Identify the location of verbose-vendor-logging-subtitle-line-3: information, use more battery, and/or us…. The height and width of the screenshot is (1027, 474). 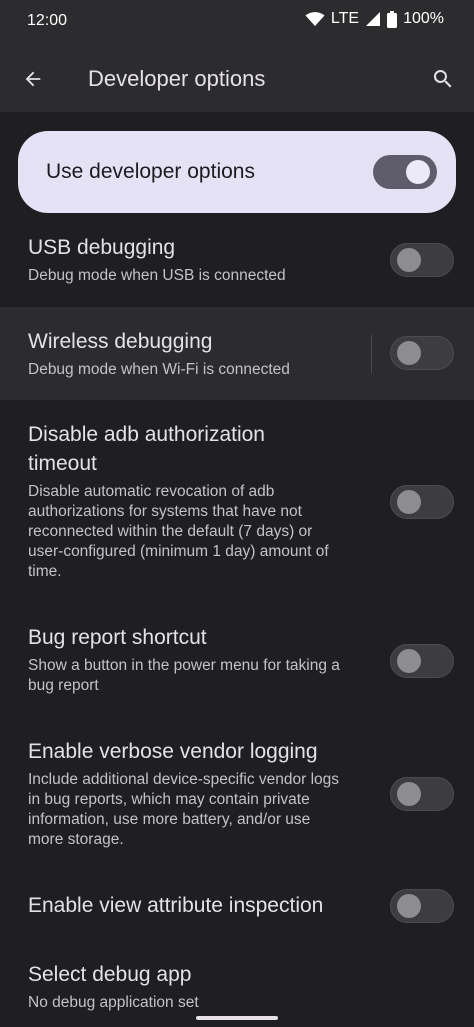
(169, 819).